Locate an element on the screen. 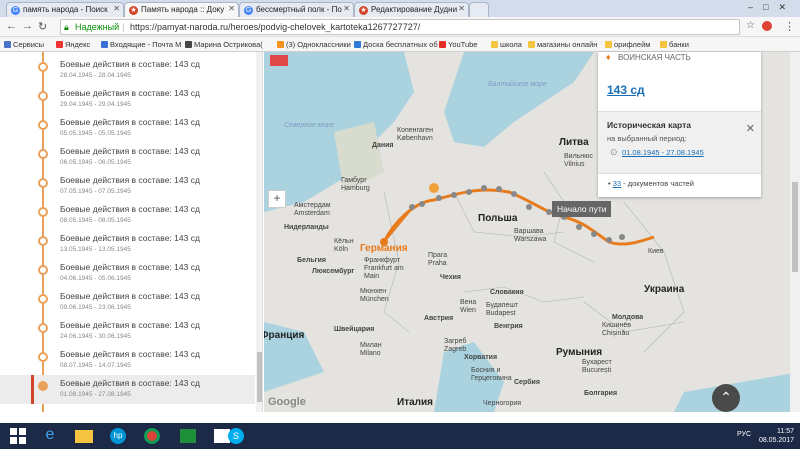  event-dates: 08.05.1945 - 08.05.1945 is located at coordinates (95, 220).